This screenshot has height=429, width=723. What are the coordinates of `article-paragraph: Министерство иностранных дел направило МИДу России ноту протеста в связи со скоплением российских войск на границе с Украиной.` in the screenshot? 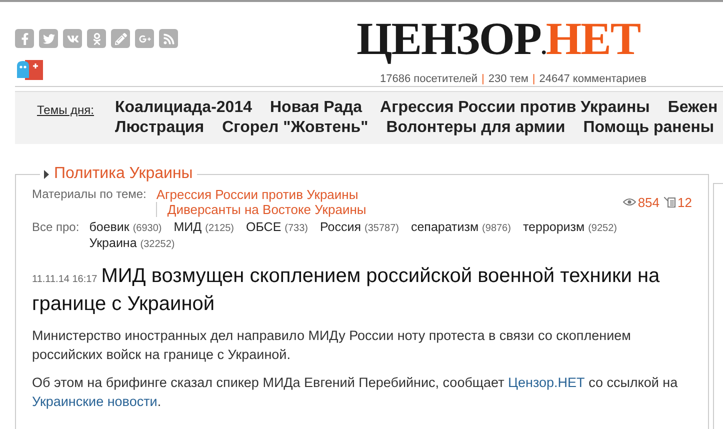 It's located at (332, 345).